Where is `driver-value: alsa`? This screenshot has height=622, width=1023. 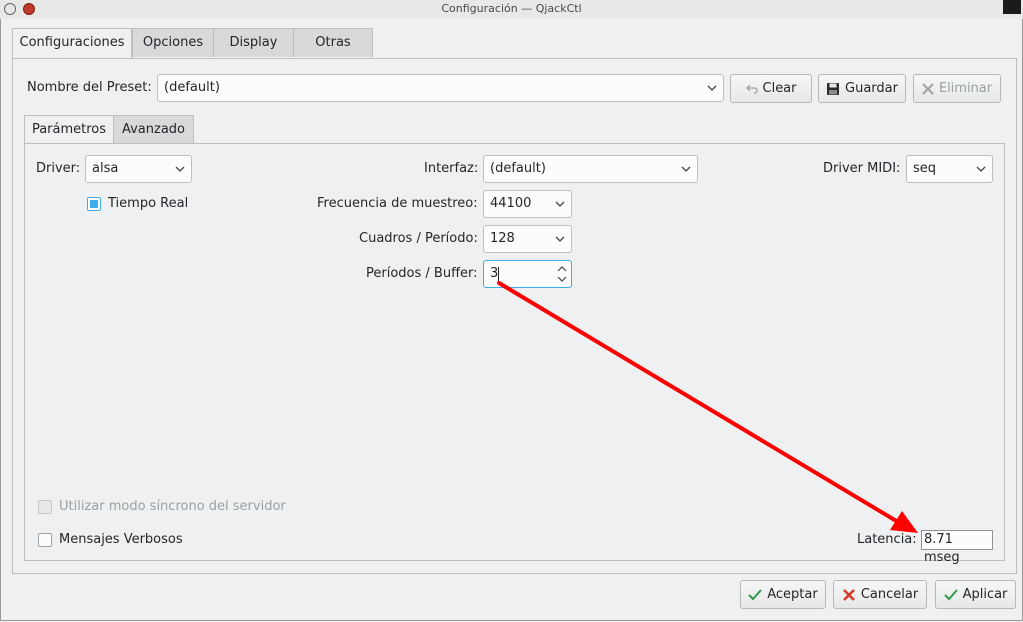
driver-value: alsa is located at coordinates (105, 168).